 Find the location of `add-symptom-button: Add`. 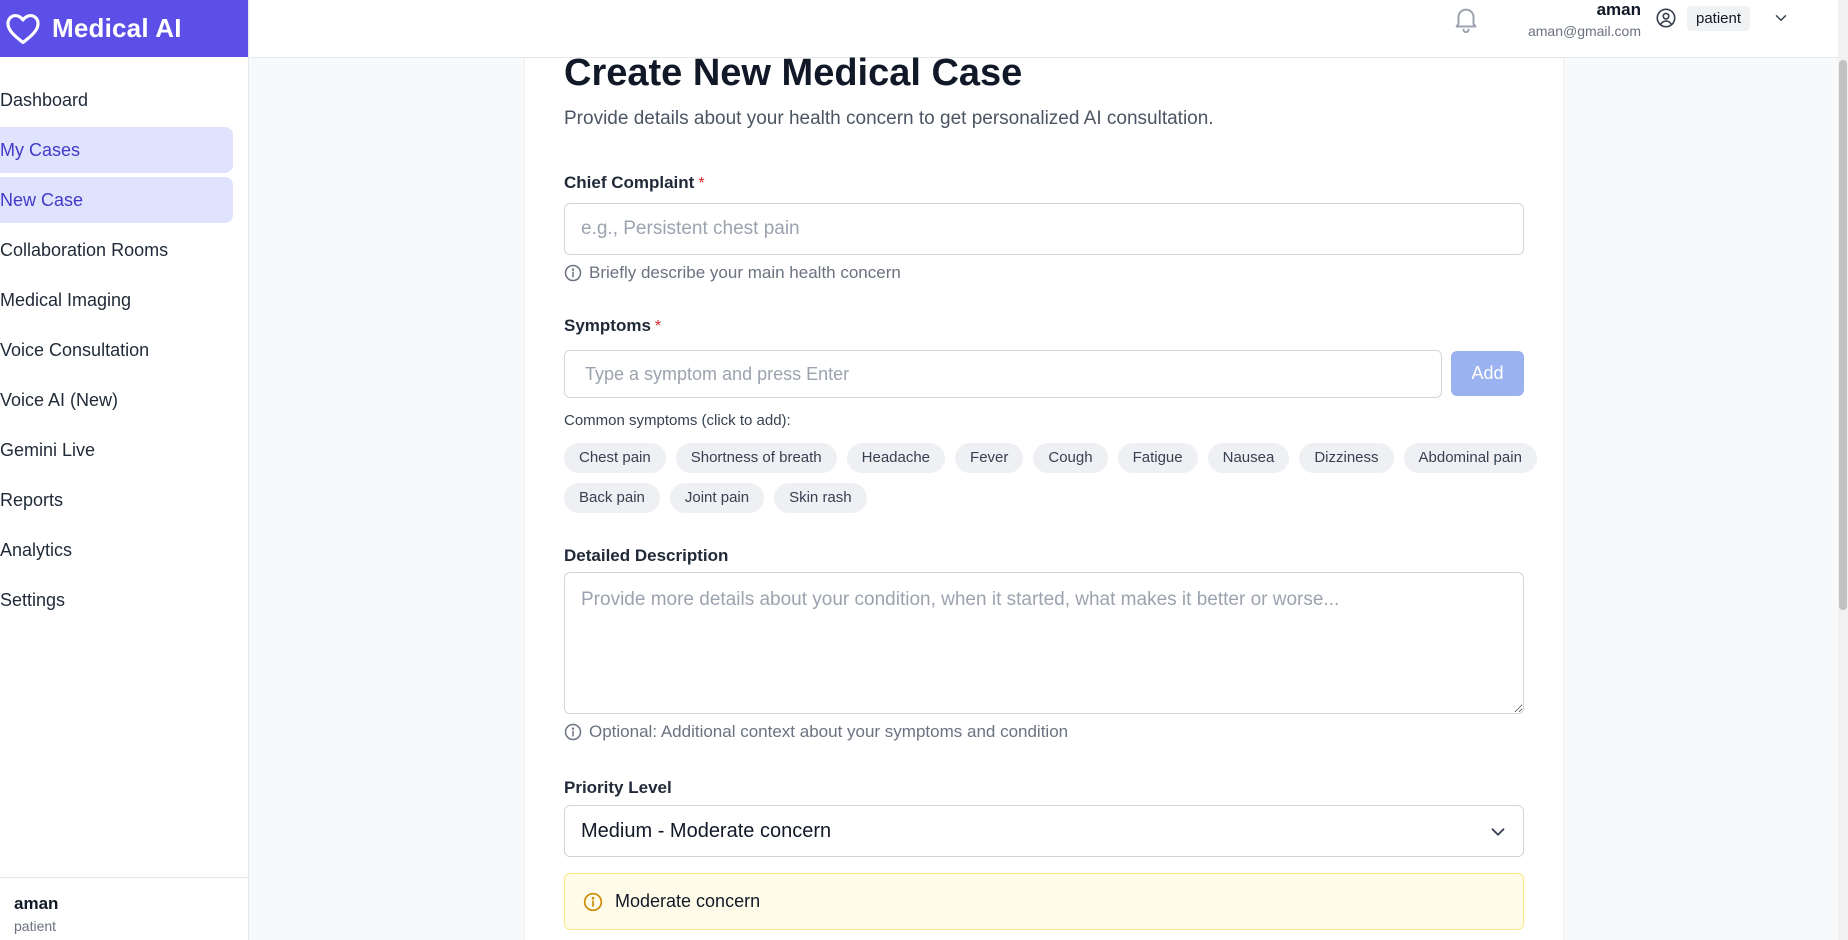

add-symptom-button: Add is located at coordinates (1487, 373).